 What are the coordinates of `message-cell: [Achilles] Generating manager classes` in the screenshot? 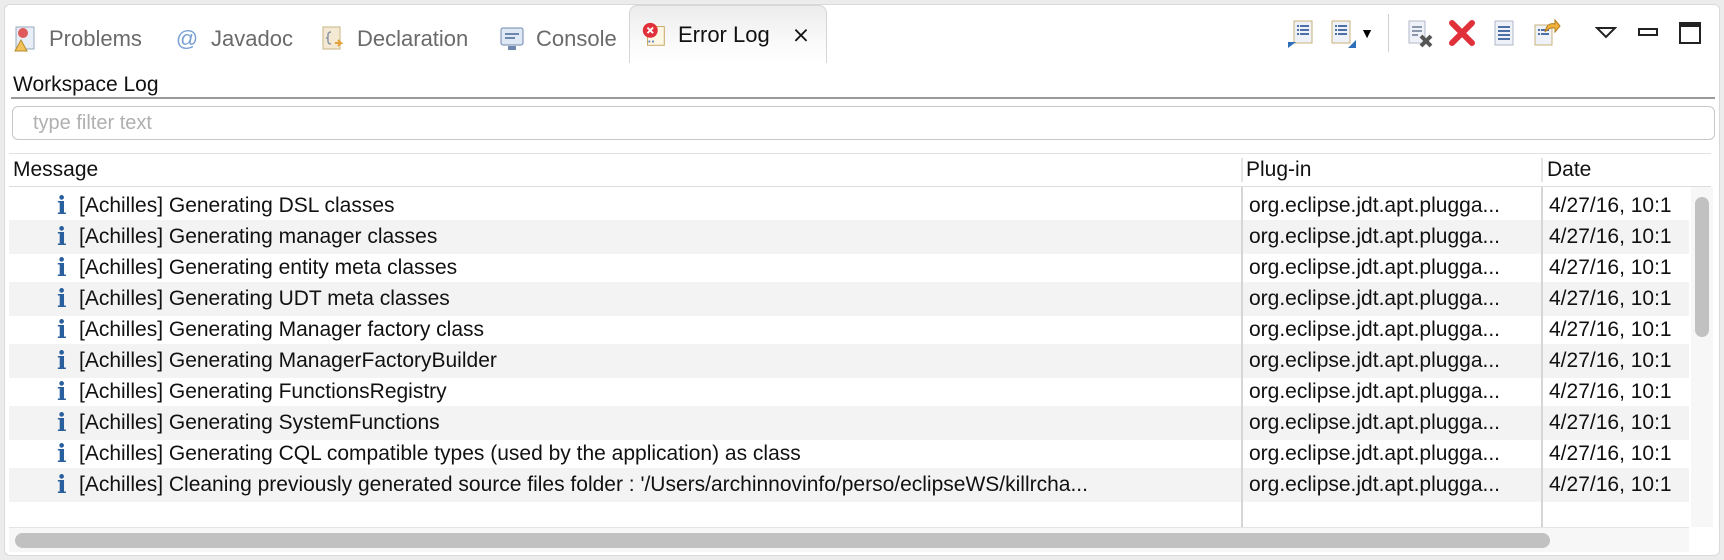 It's located at (258, 236).